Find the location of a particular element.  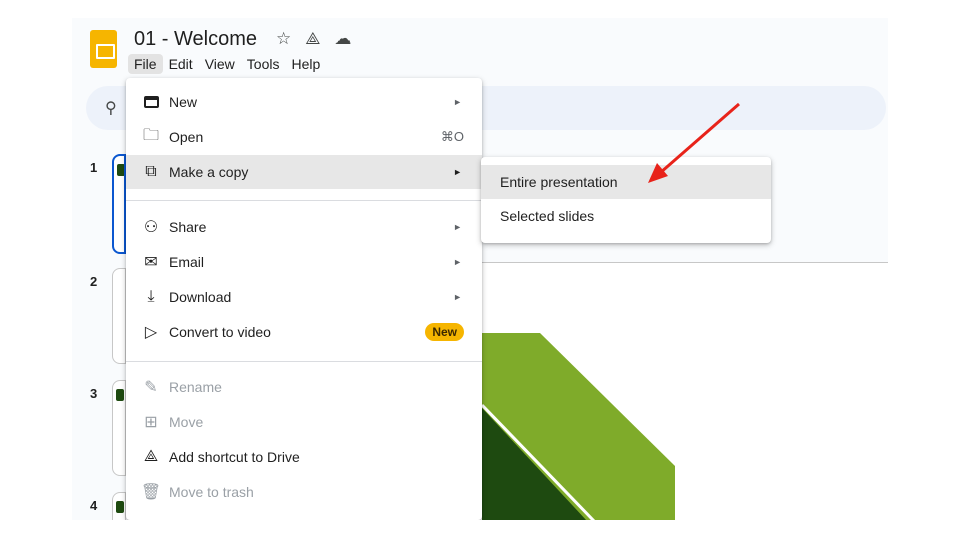

menu-item-label: Download is located at coordinates (200, 297).